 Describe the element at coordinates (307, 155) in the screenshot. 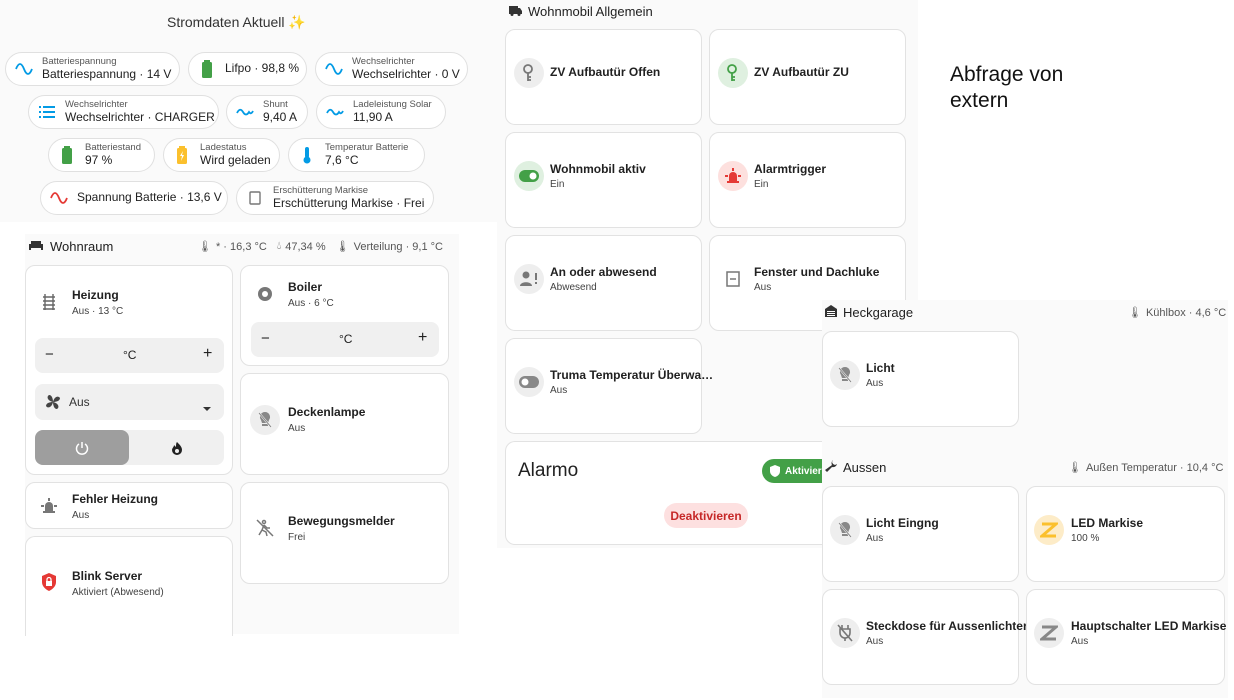

I see `thermometer-icon` at that location.